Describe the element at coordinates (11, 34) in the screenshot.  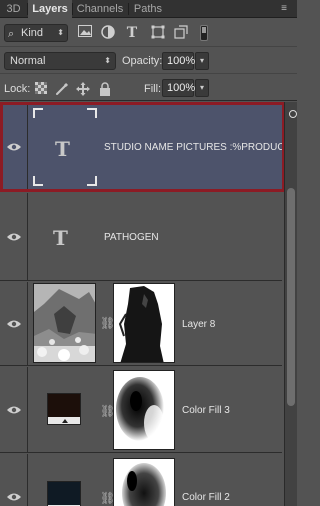
I see `search-icon: ⌕` at that location.